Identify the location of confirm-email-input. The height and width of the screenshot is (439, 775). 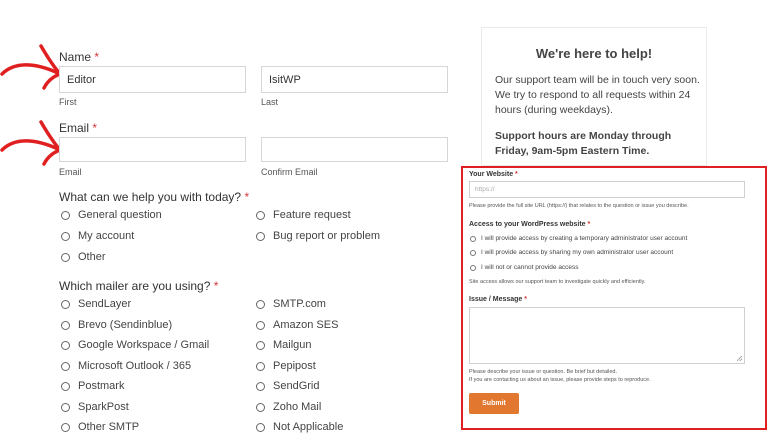
(354, 149).